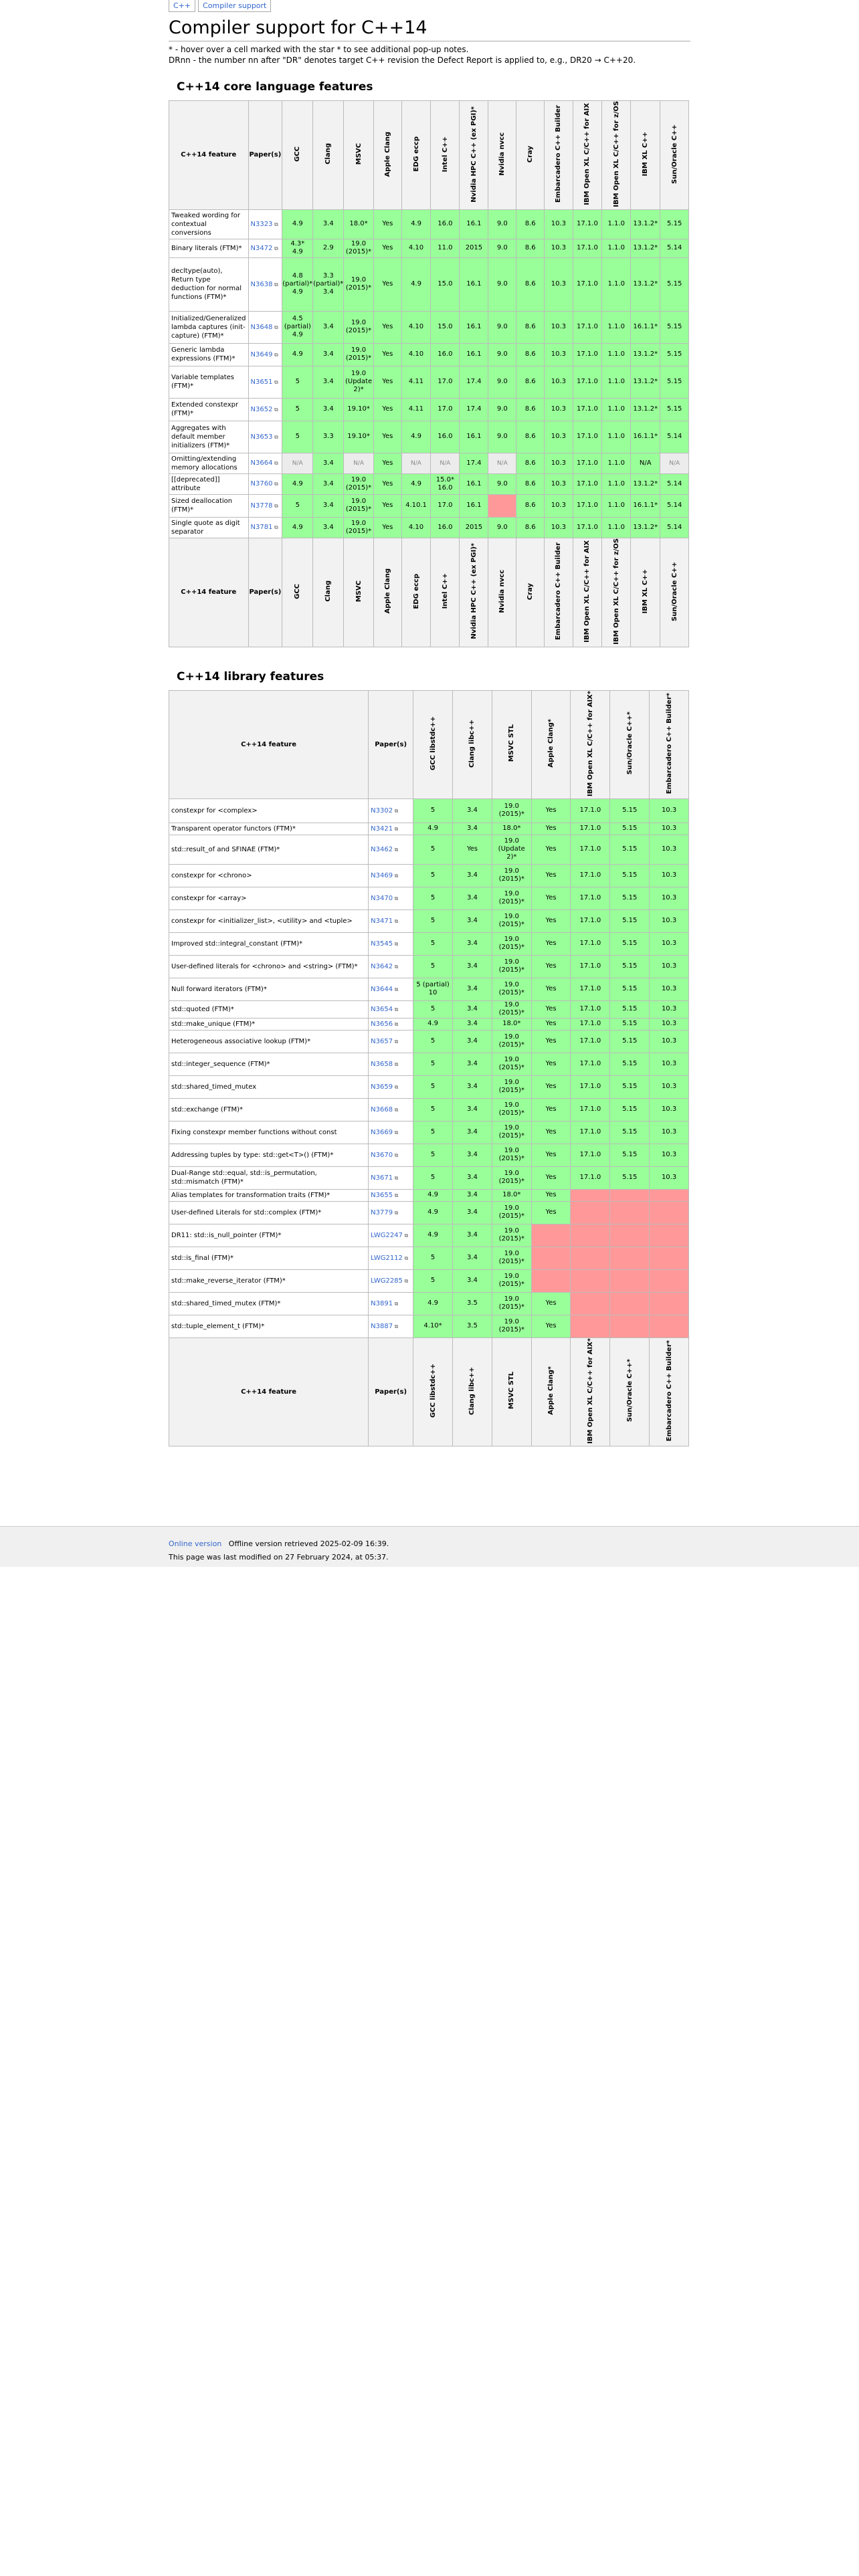 The width and height of the screenshot is (859, 2576). Describe the element at coordinates (262, 354) in the screenshot. I see `core-paper-id: N3649` at that location.